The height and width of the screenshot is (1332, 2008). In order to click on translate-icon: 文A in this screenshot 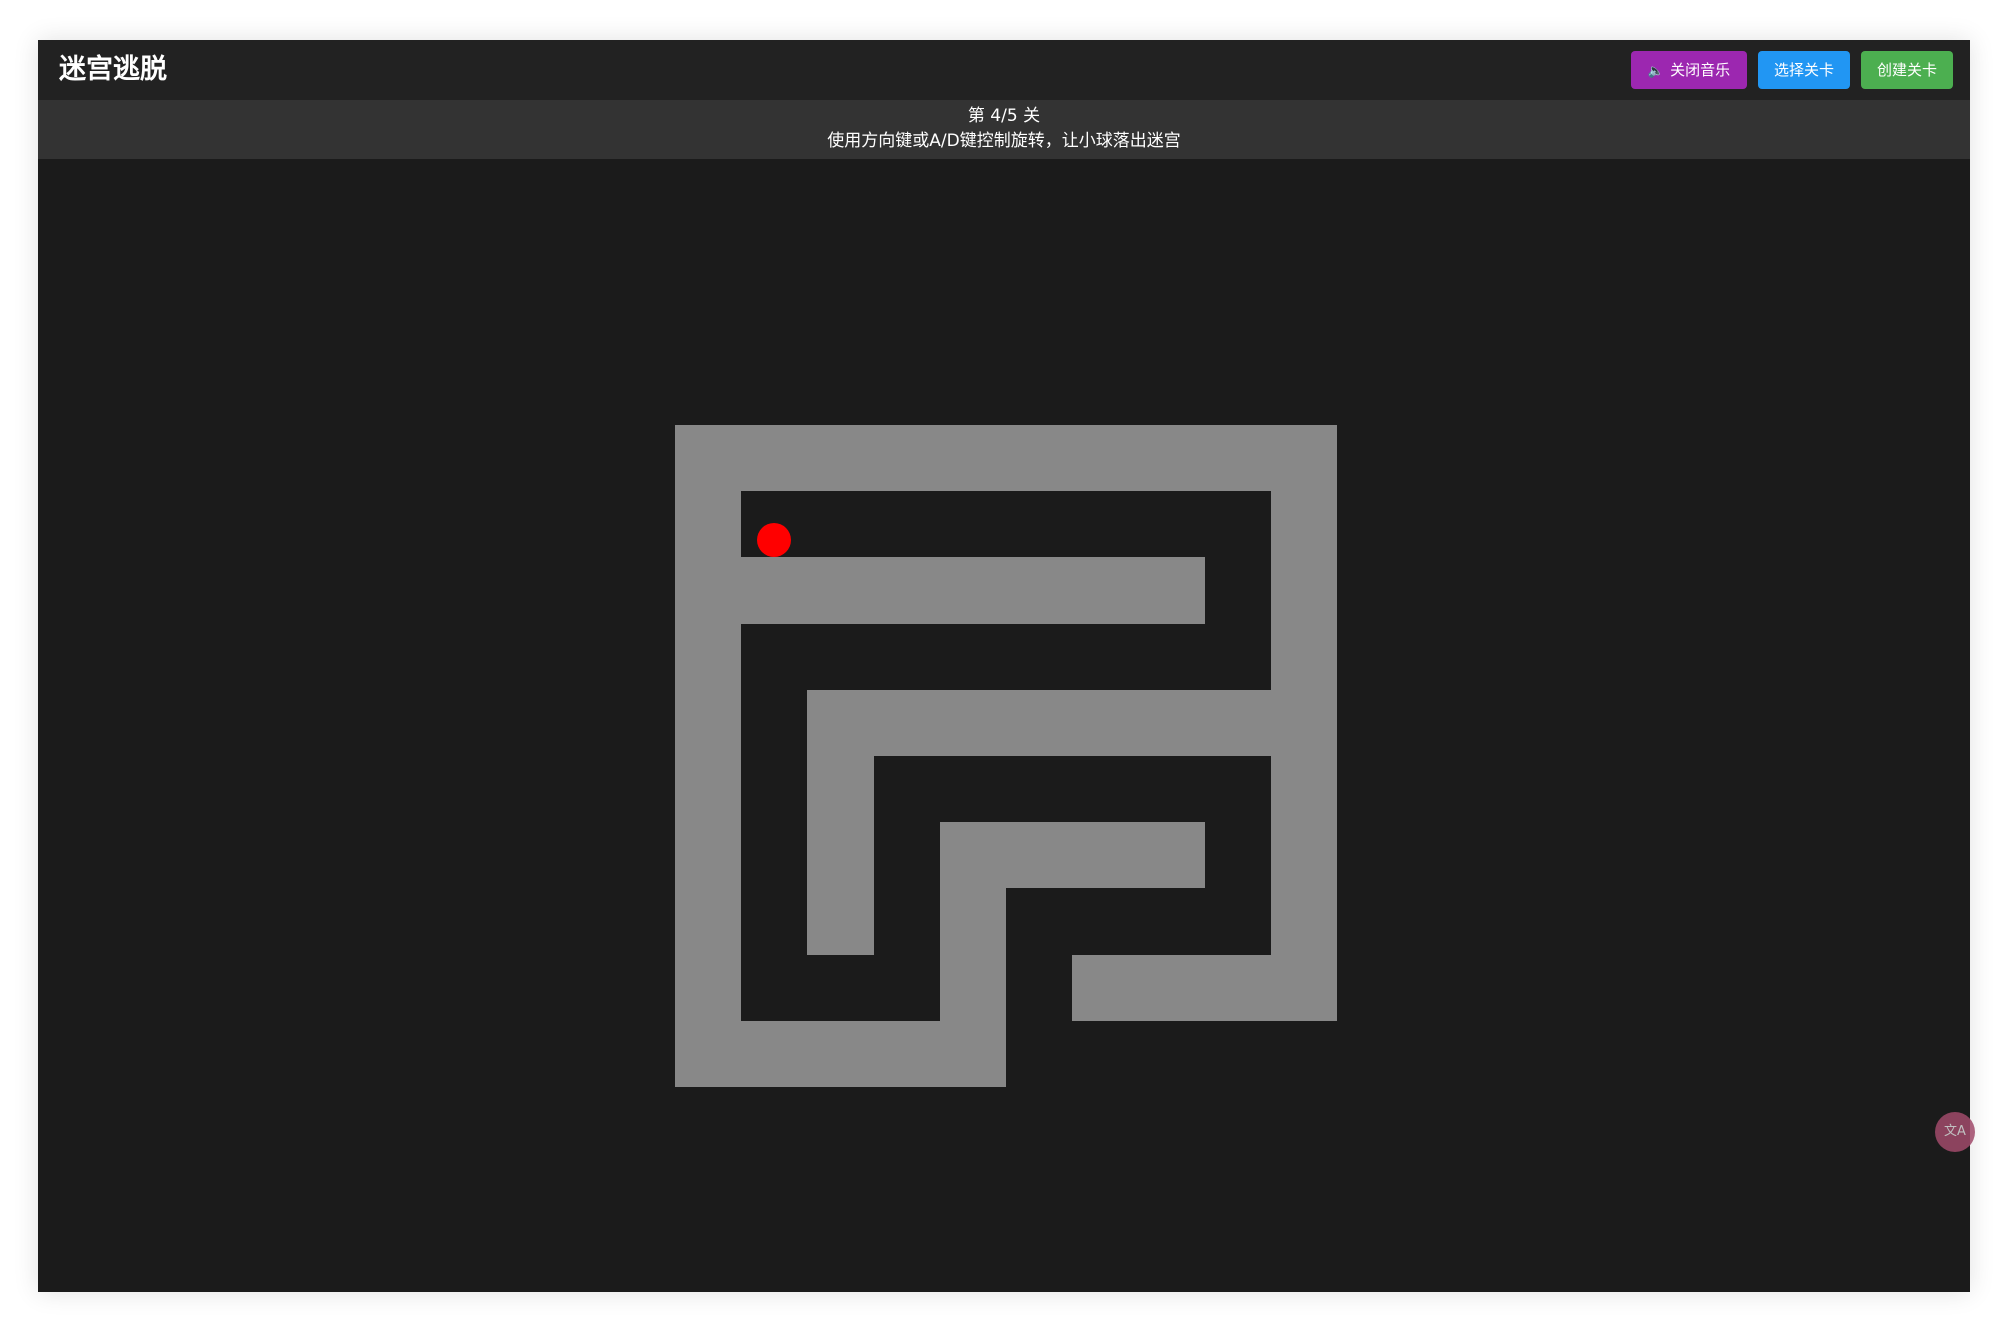, I will do `click(1955, 1132)`.